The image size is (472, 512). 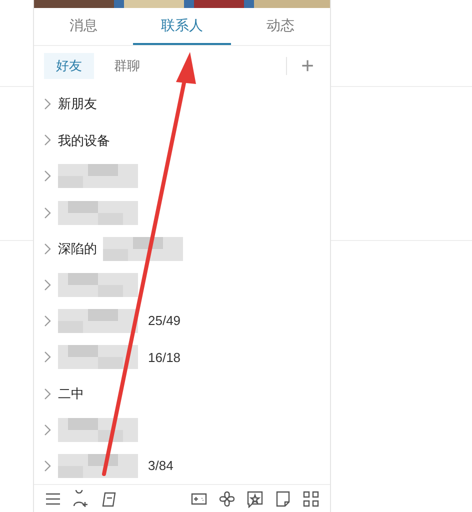 What do you see at coordinates (161, 466) in the screenshot?
I see `group-count: 3/84` at bounding box center [161, 466].